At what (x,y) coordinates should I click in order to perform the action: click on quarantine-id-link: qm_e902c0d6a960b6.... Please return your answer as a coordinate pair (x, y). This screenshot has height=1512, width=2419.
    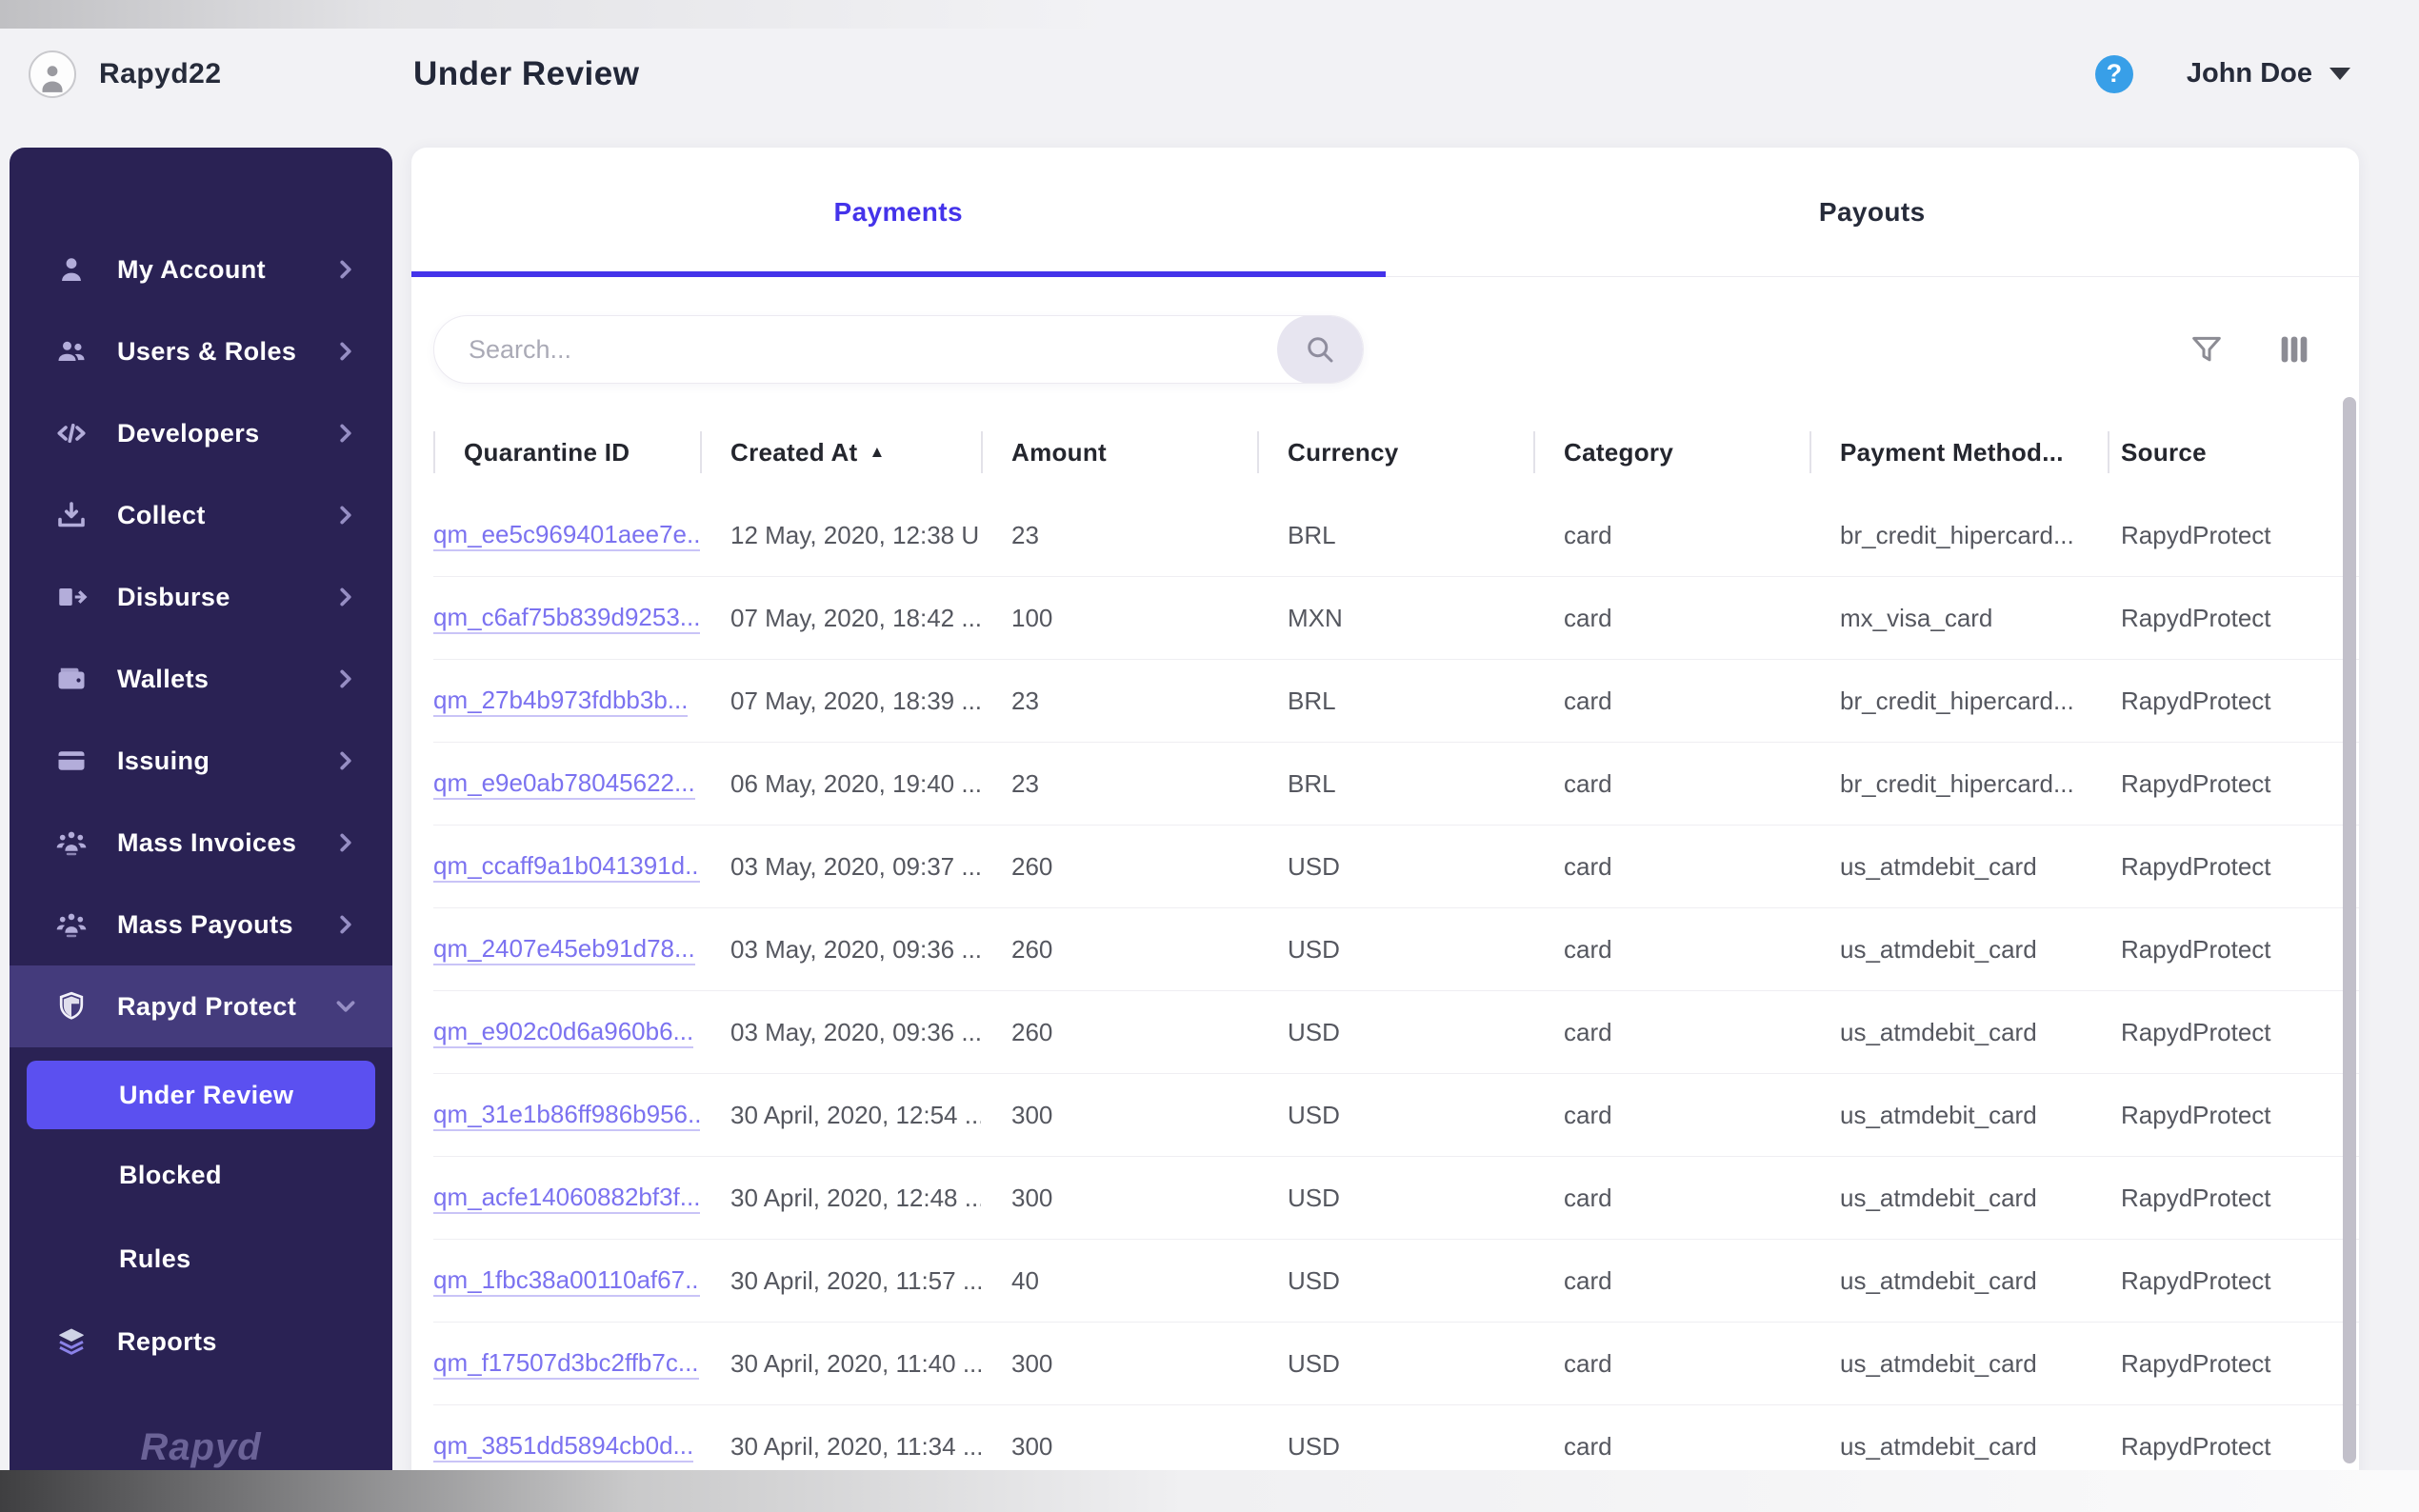
    Looking at the image, I should click on (563, 1032).